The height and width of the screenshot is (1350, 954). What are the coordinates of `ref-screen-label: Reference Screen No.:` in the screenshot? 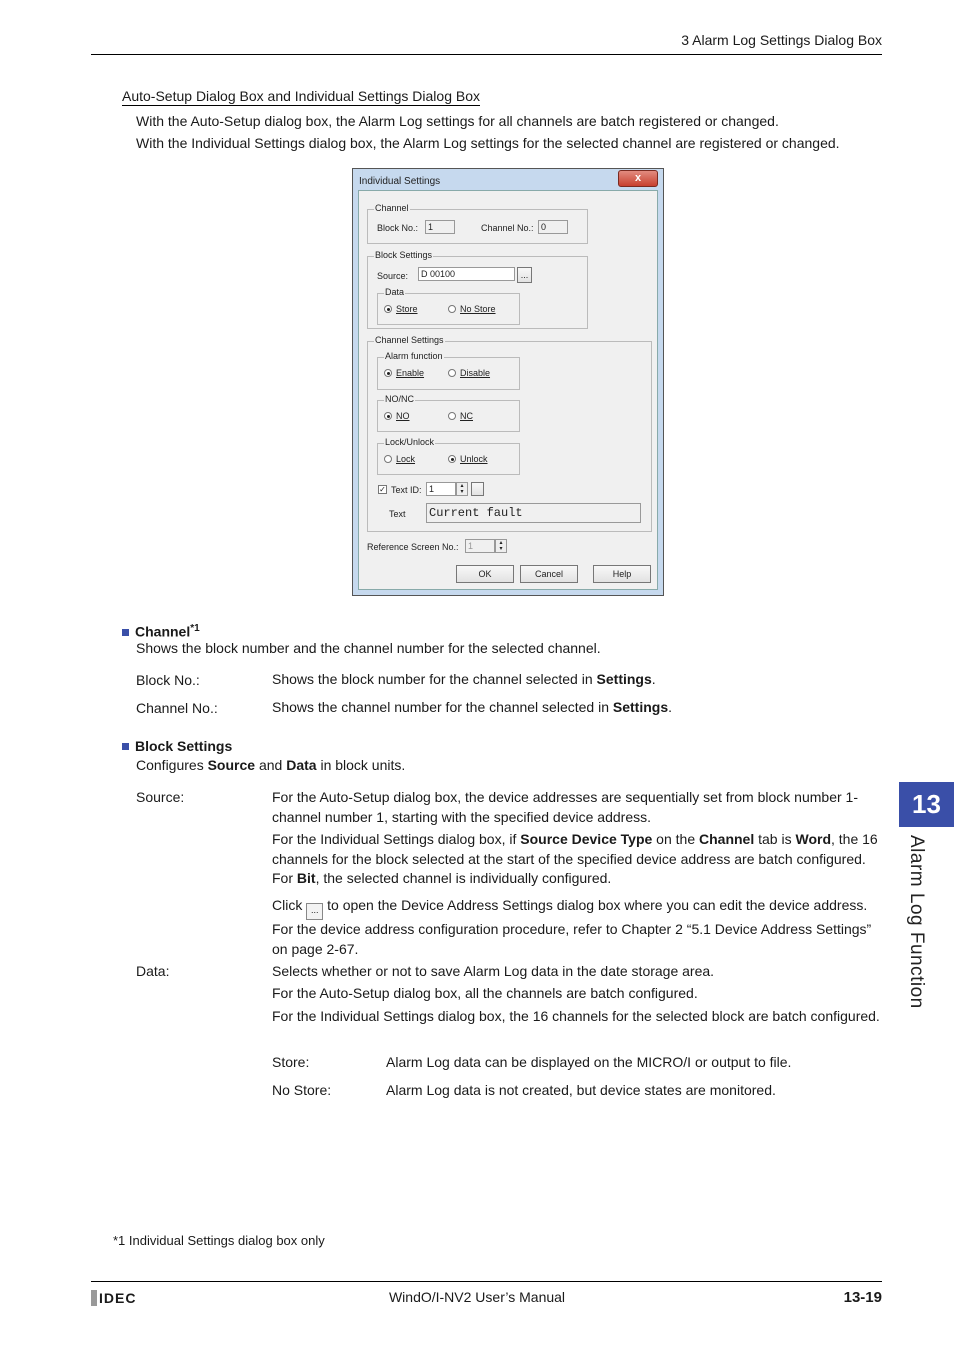 It's located at (413, 547).